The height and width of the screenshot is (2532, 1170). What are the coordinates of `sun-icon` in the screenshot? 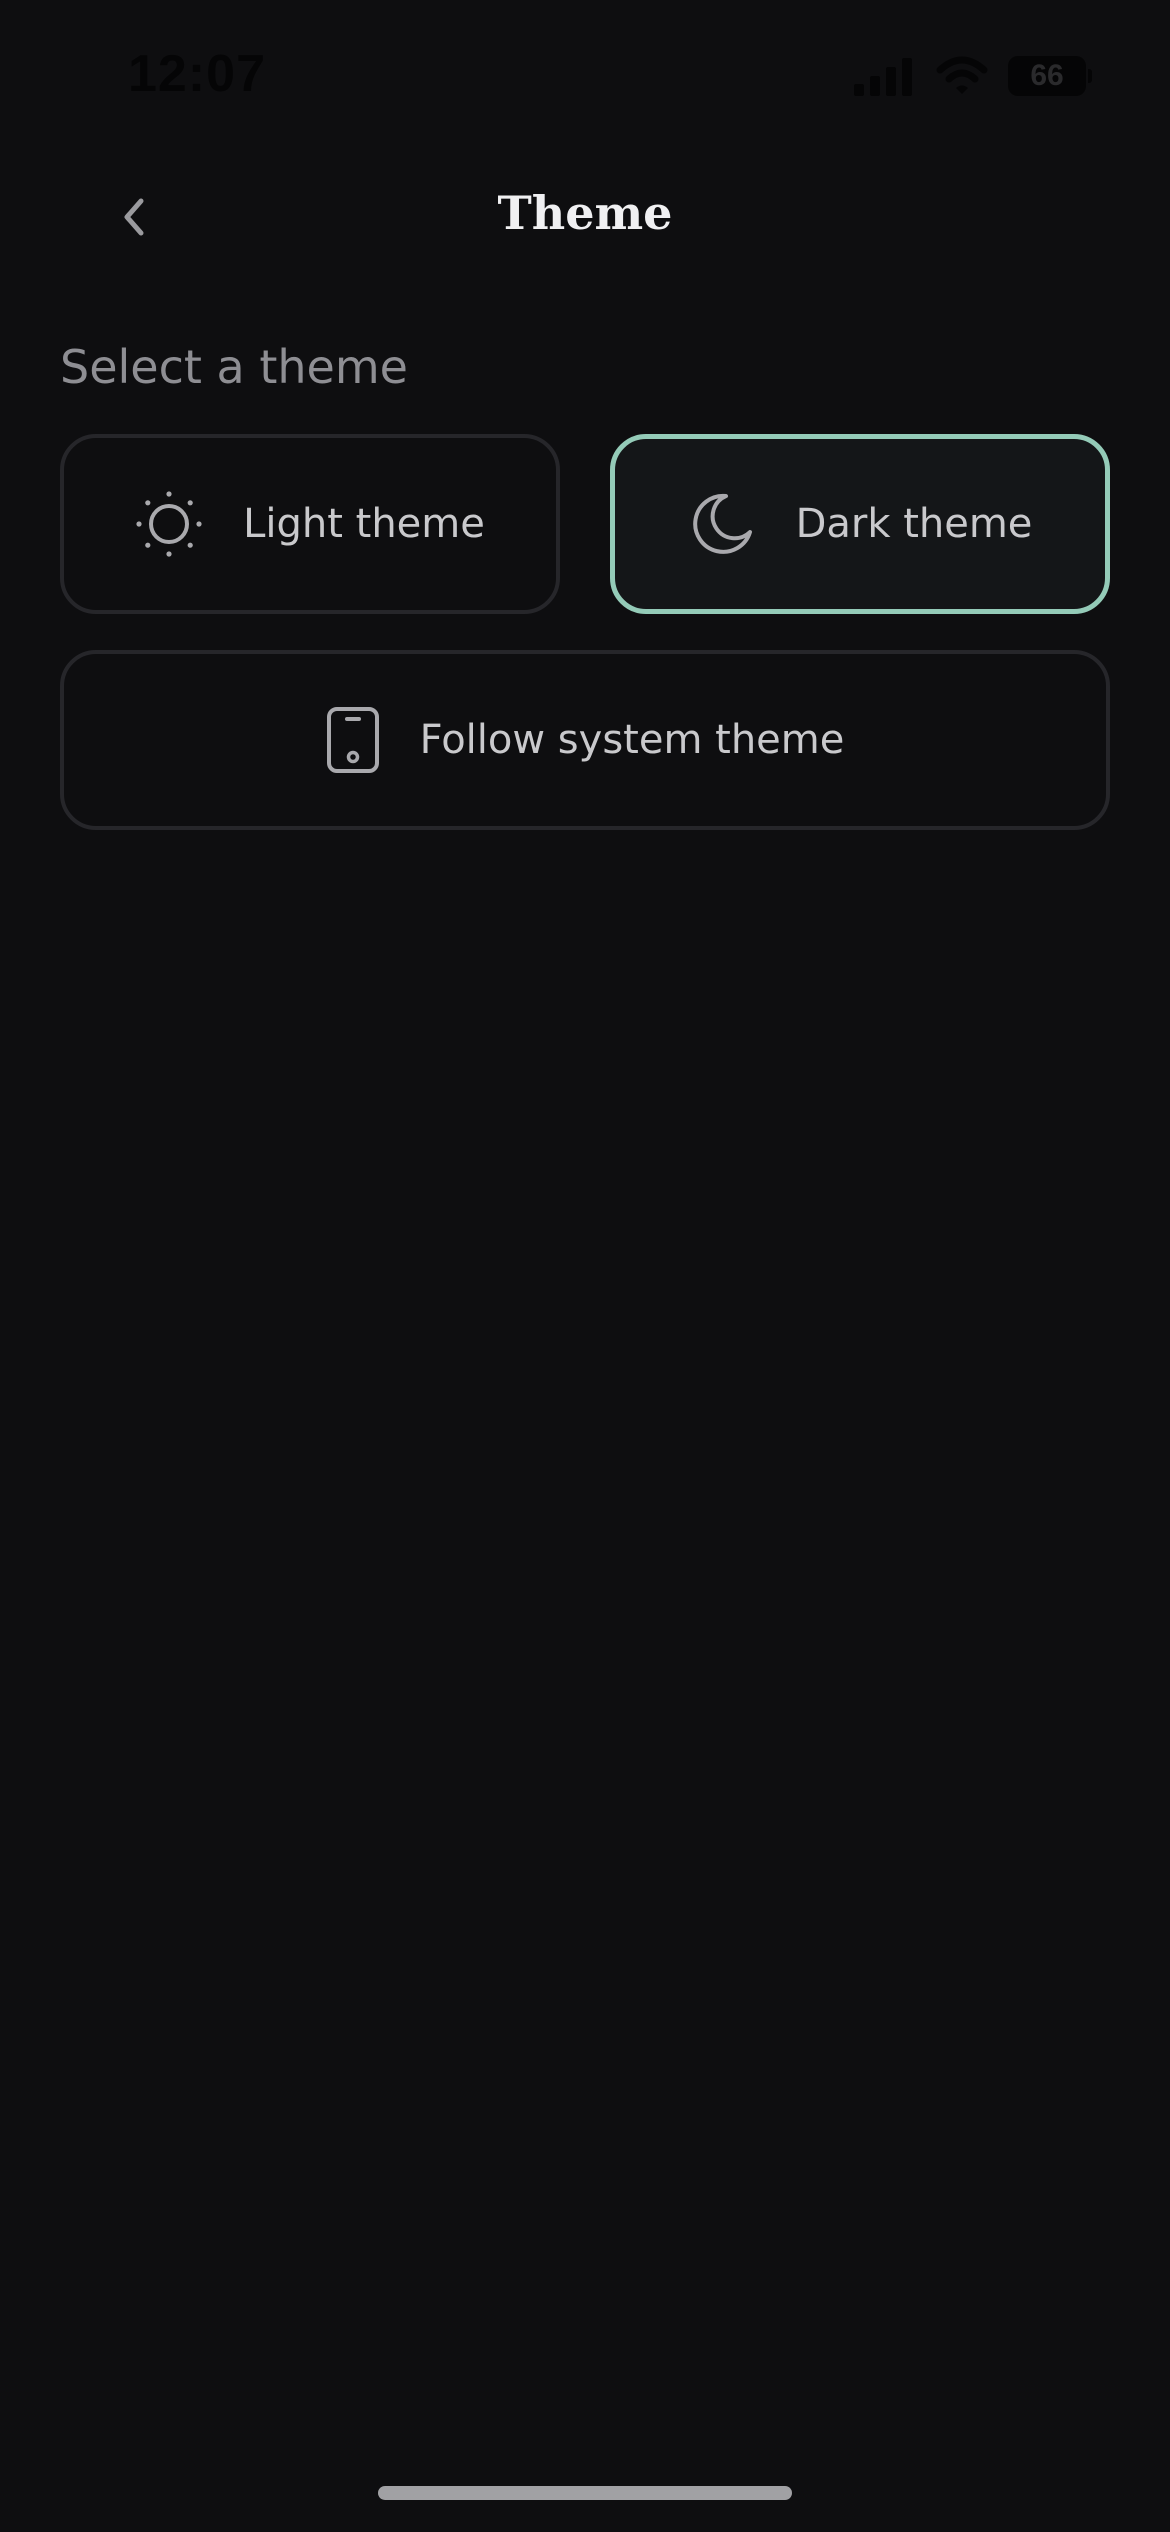 It's located at (169, 524).